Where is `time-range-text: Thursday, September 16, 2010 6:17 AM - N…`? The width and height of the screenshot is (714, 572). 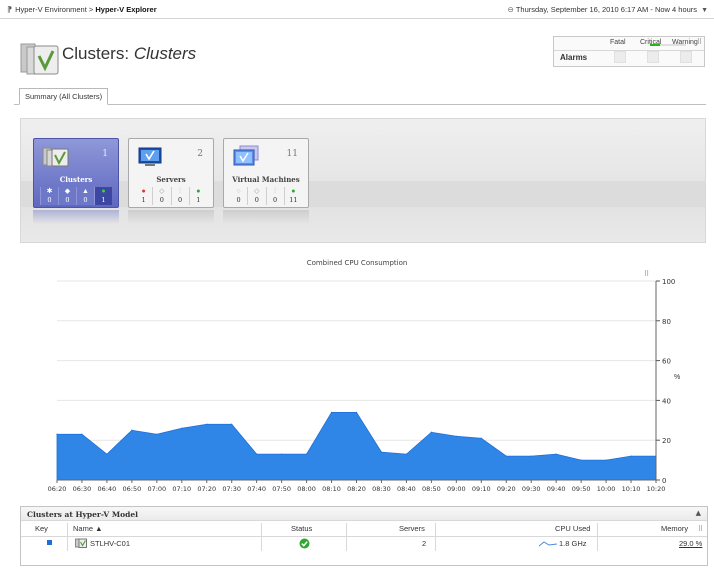
time-range-text: Thursday, September 16, 2010 6:17 AM - N… is located at coordinates (606, 9).